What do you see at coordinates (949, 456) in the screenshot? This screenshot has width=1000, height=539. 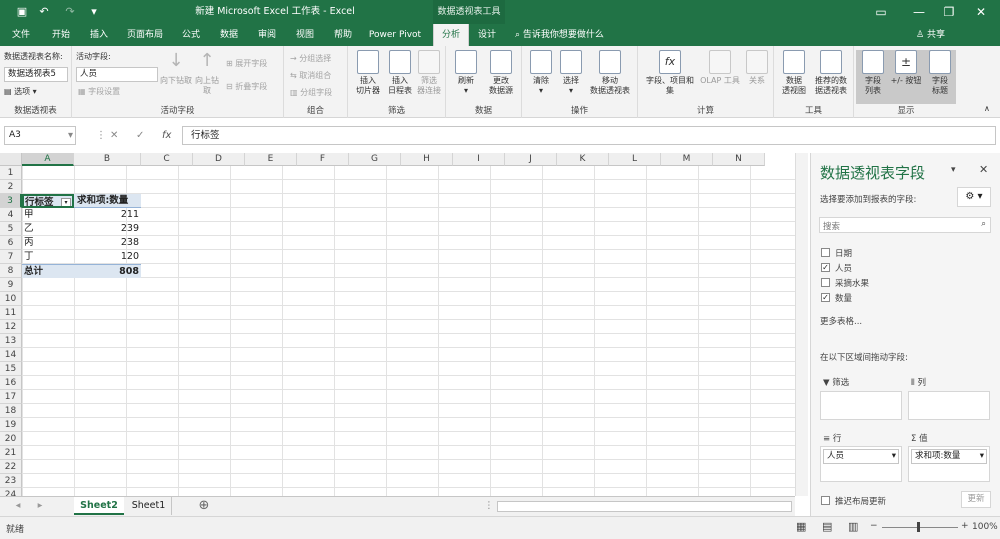 I see `values-field-pill: 求和项:数量 ▾` at bounding box center [949, 456].